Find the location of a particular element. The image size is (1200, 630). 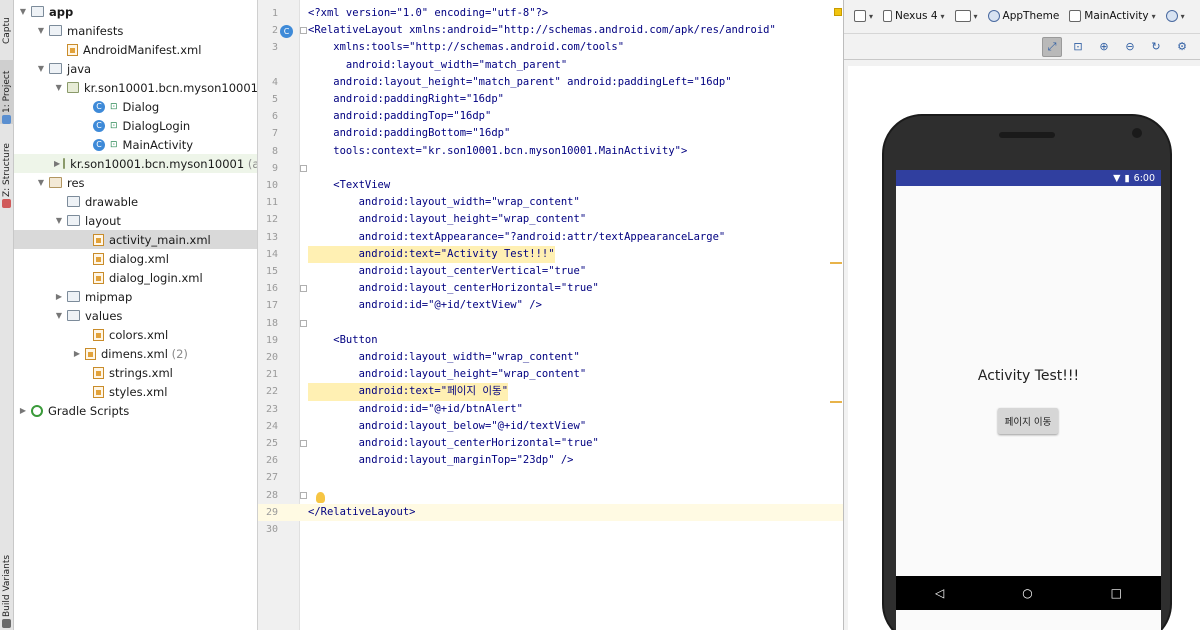

tree-item-layout: ▼ layout is located at coordinates (135, 220).